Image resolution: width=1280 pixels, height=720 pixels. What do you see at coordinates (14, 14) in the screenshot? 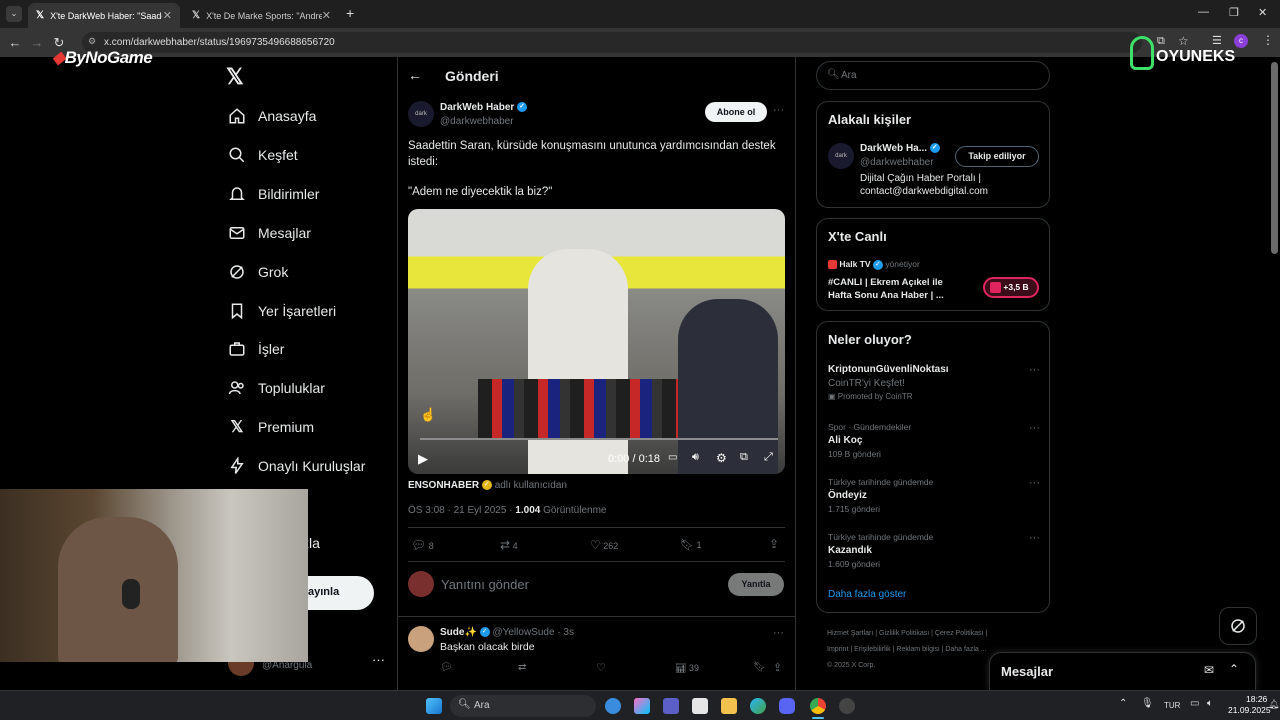
I see `tab-menu-button: ⌄` at bounding box center [14, 14].